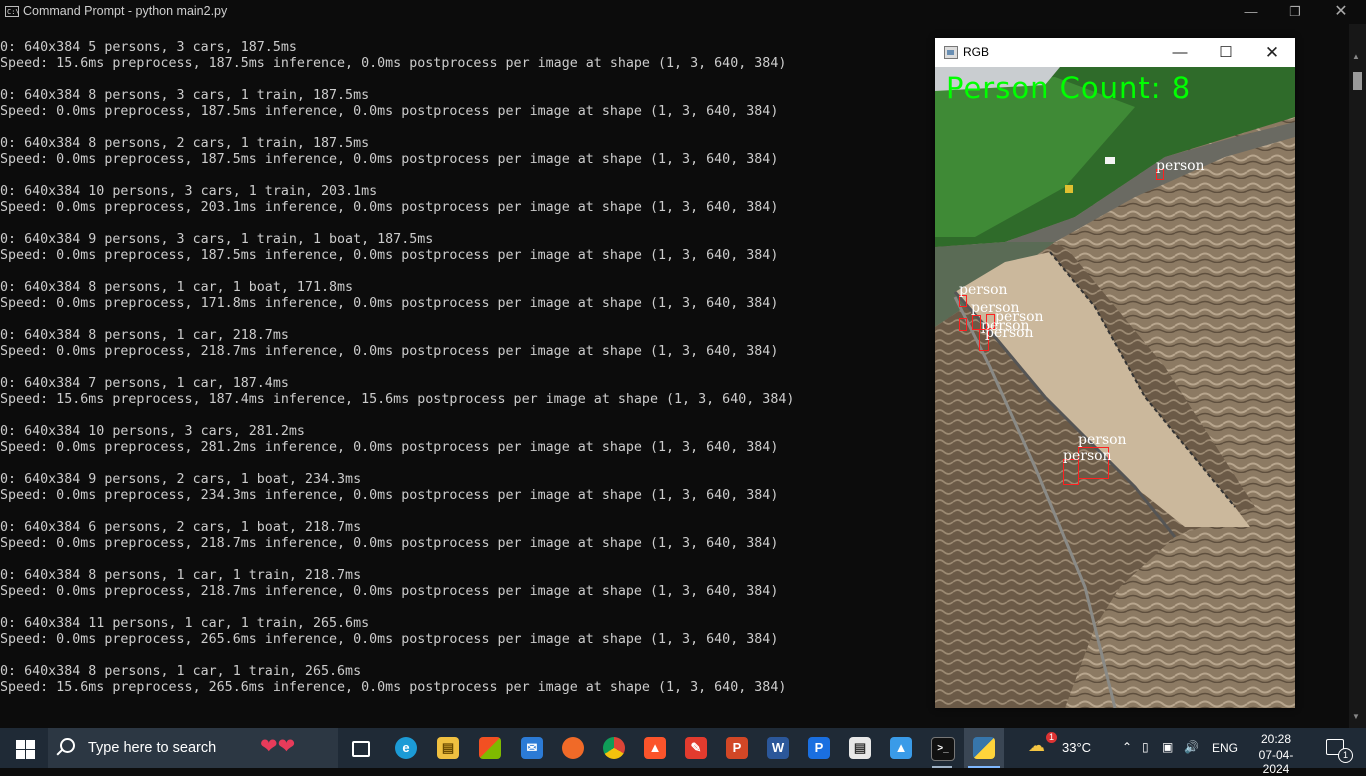 This screenshot has height=776, width=1366. Describe the element at coordinates (1036, 746) in the screenshot. I see `weather-icon: ☁` at that location.